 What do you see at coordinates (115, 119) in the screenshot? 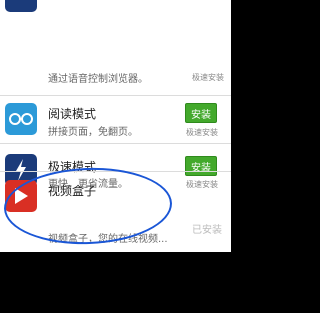
I see `plugin-item-reading-mode: 阅读模式 拼接页面，免翻页。 安装 极速安装` at bounding box center [115, 119].